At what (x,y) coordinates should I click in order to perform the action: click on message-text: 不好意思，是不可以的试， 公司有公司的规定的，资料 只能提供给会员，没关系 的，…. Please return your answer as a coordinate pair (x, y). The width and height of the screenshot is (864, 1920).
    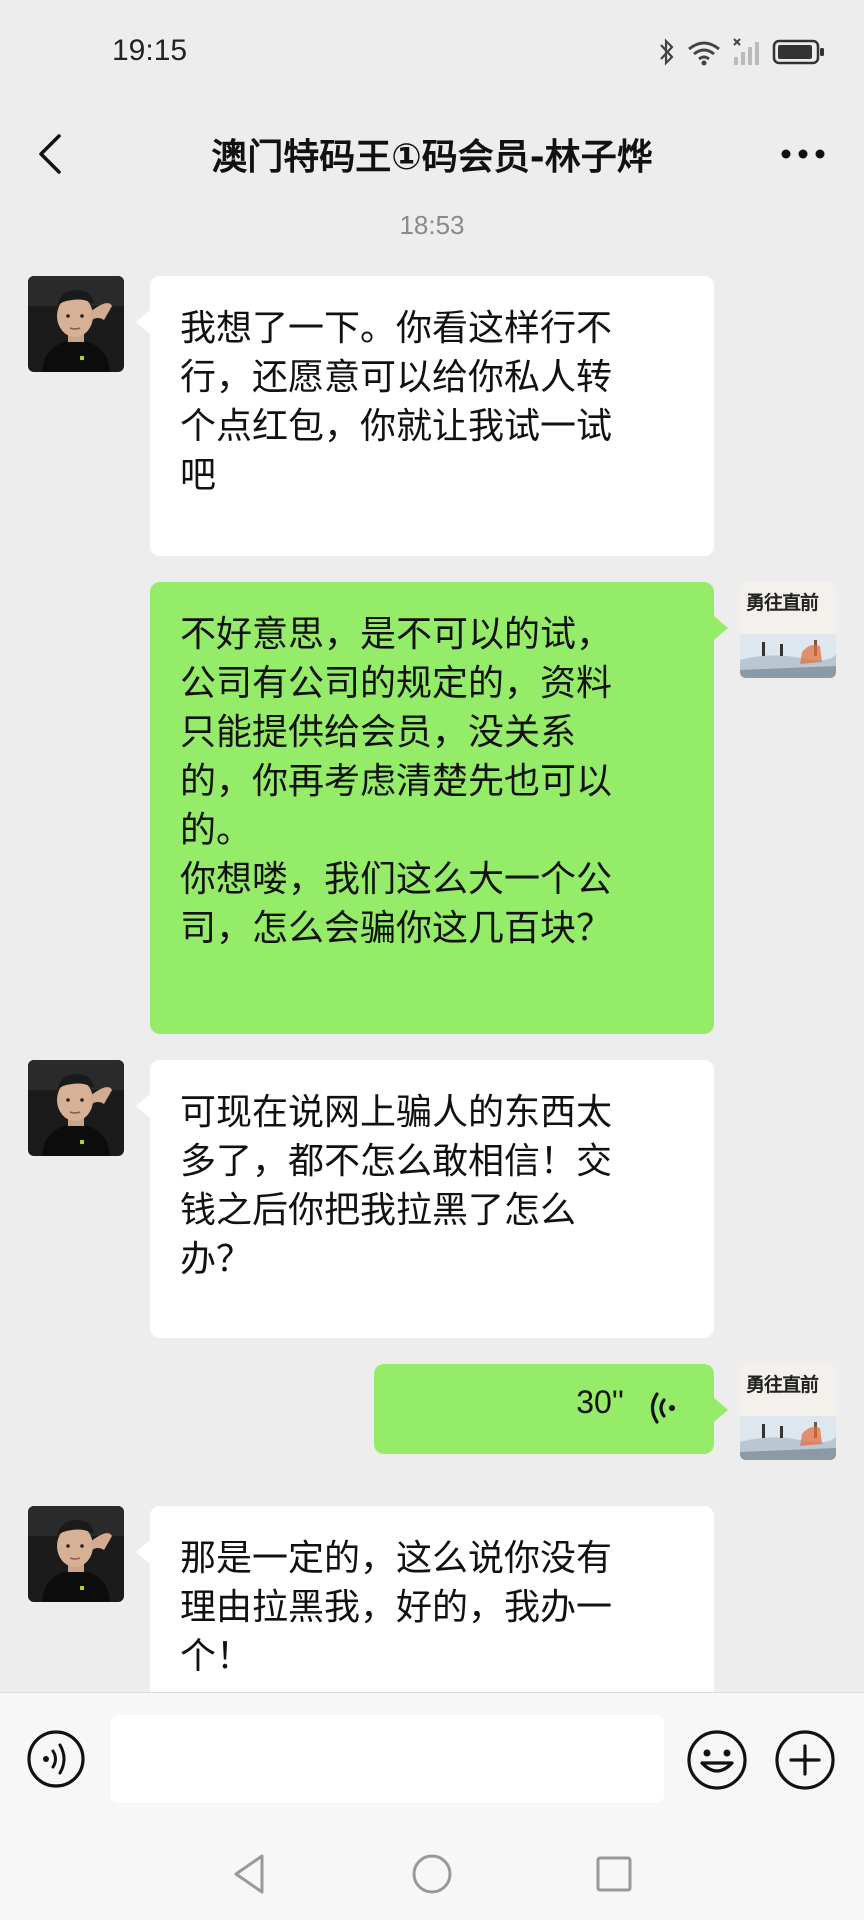
    Looking at the image, I should click on (396, 781).